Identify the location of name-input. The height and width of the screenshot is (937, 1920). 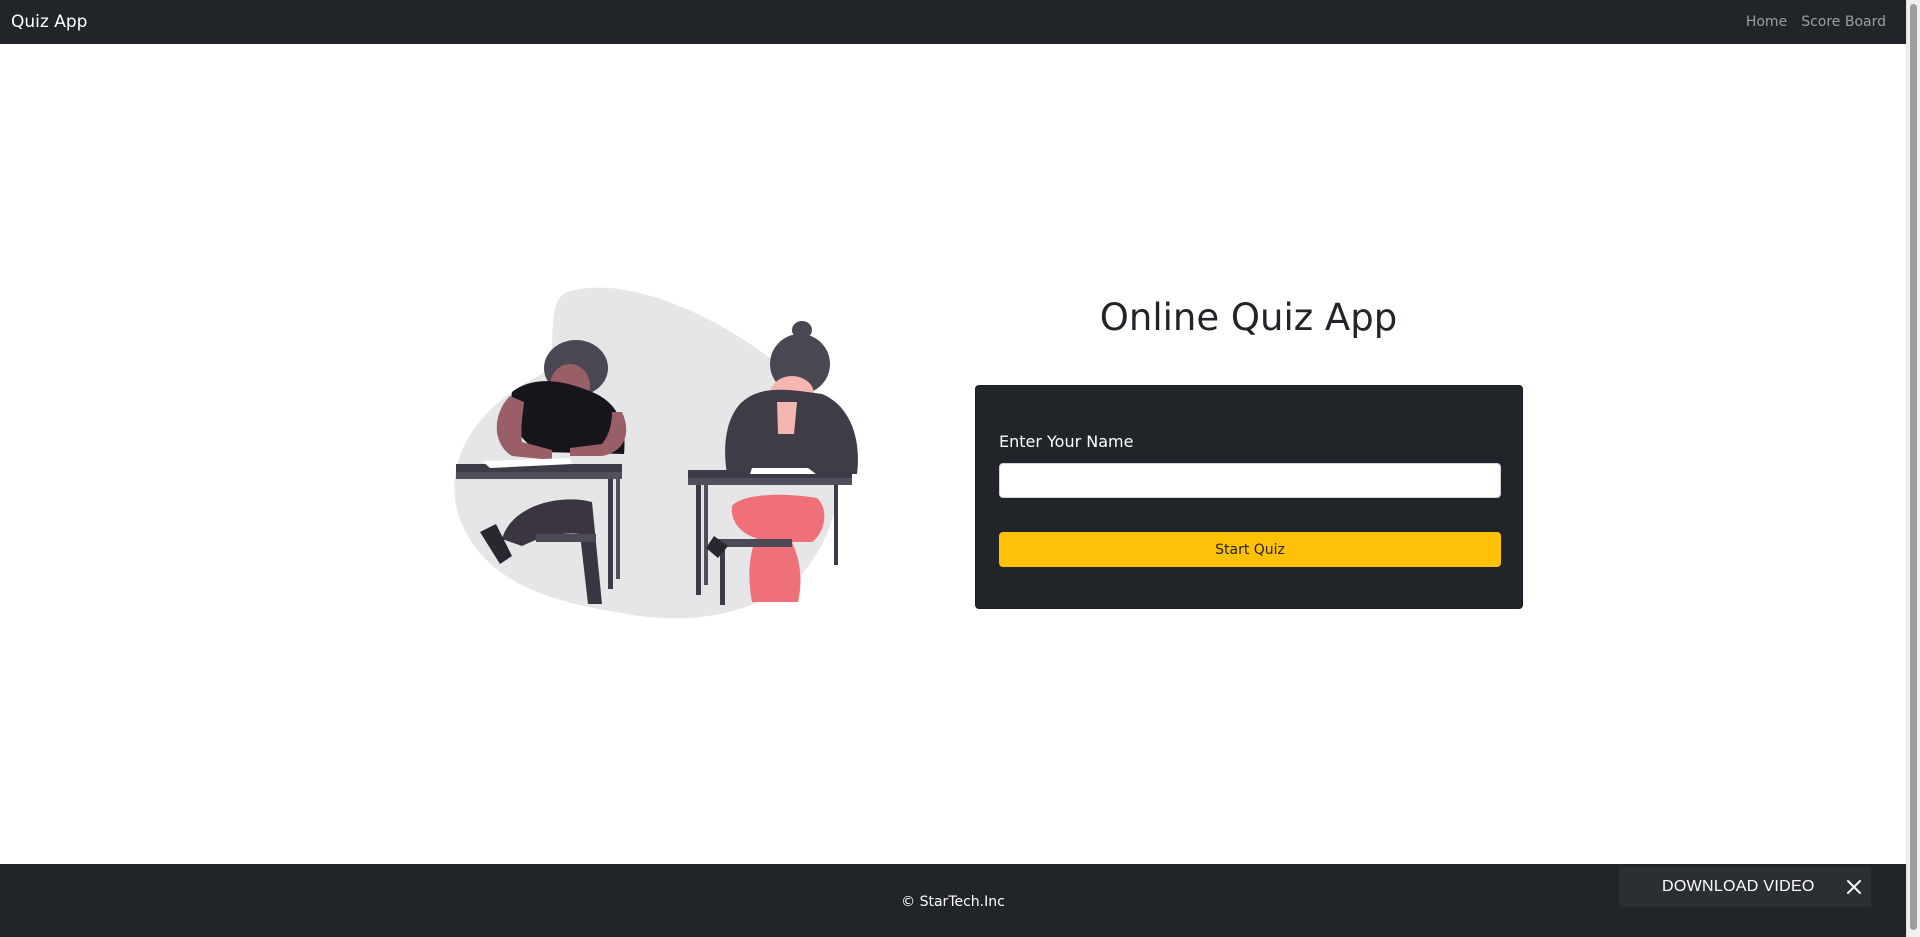
(1250, 480).